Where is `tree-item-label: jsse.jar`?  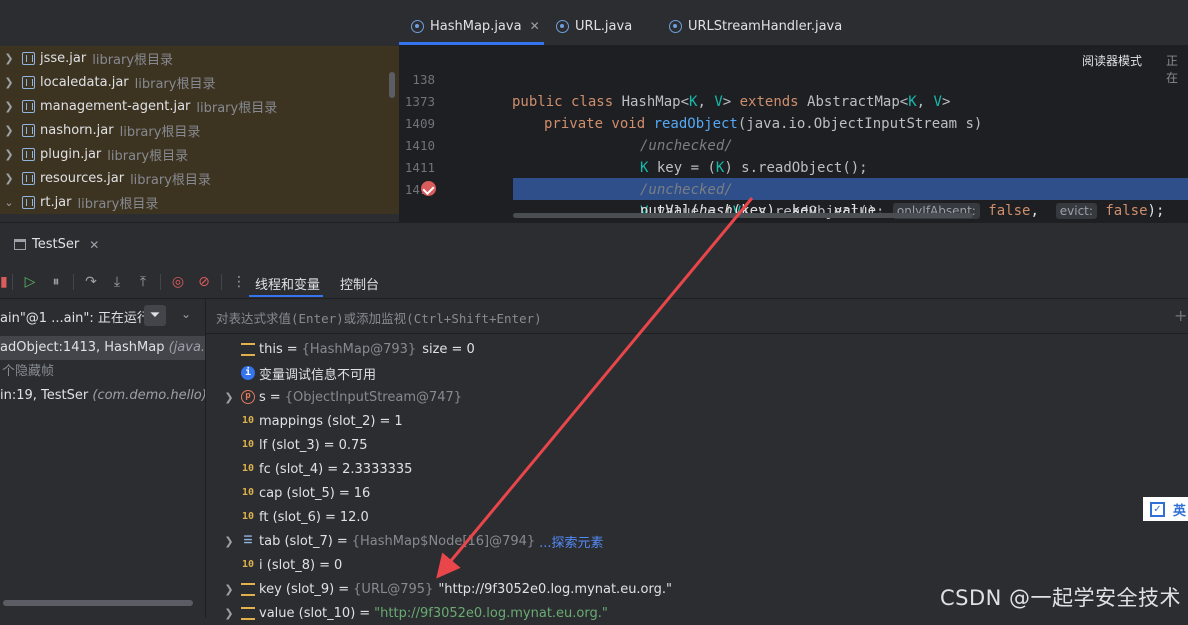
tree-item-label: jsse.jar is located at coordinates (63, 58).